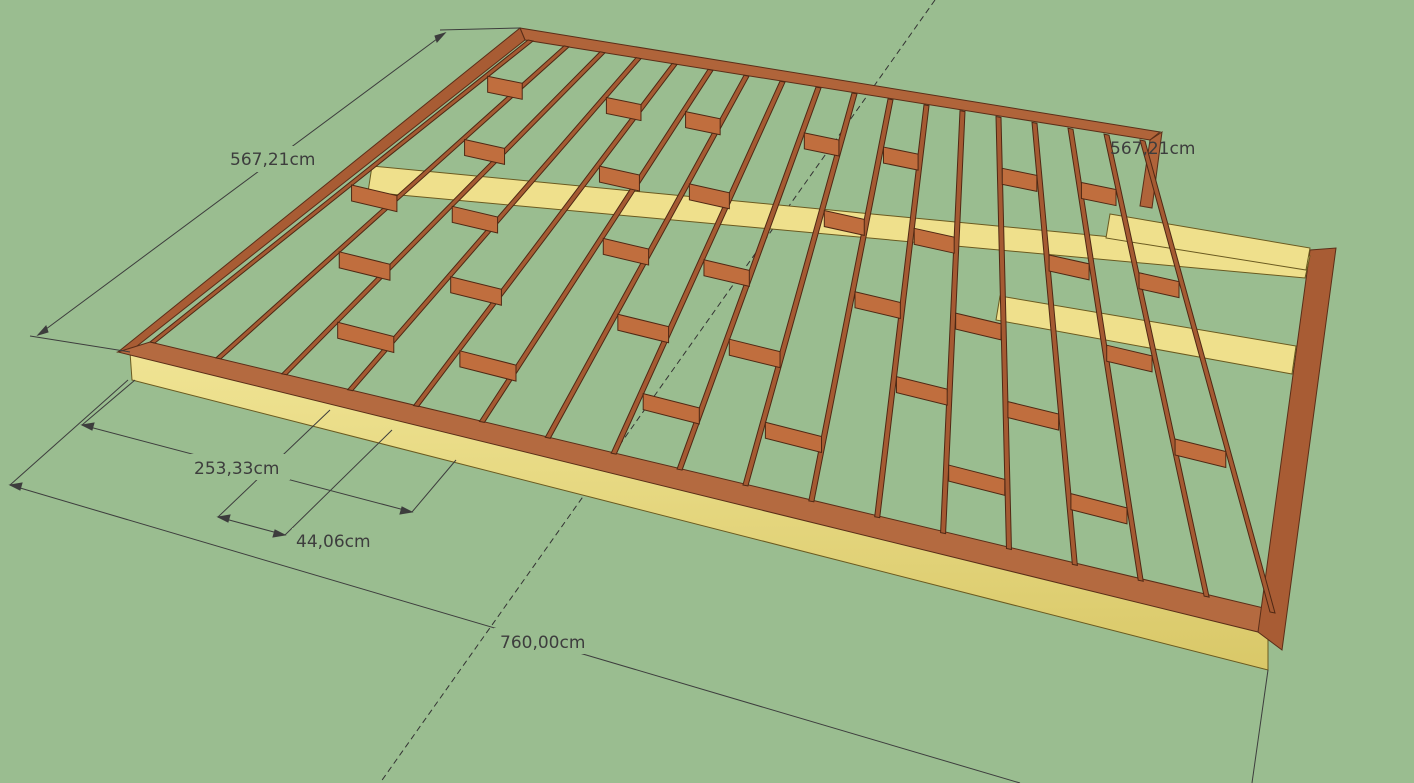 The image size is (1414, 783). Describe the element at coordinates (272, 160) in the screenshot. I see `dimension-width-left: 567,21cm` at that location.